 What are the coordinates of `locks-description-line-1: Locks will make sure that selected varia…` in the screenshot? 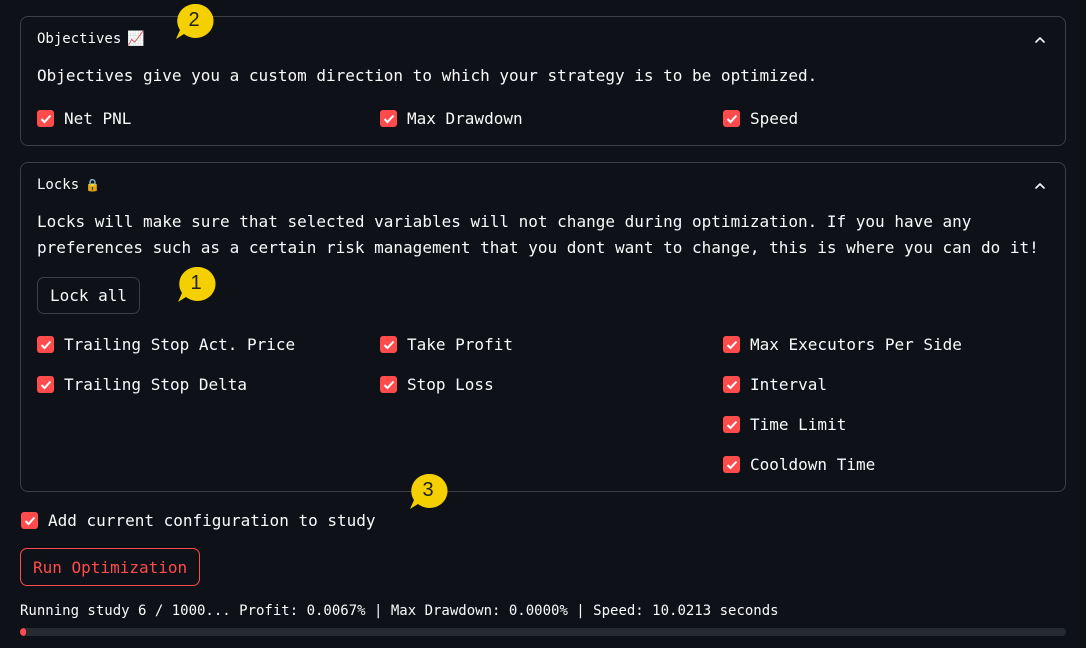 It's located at (504, 221).